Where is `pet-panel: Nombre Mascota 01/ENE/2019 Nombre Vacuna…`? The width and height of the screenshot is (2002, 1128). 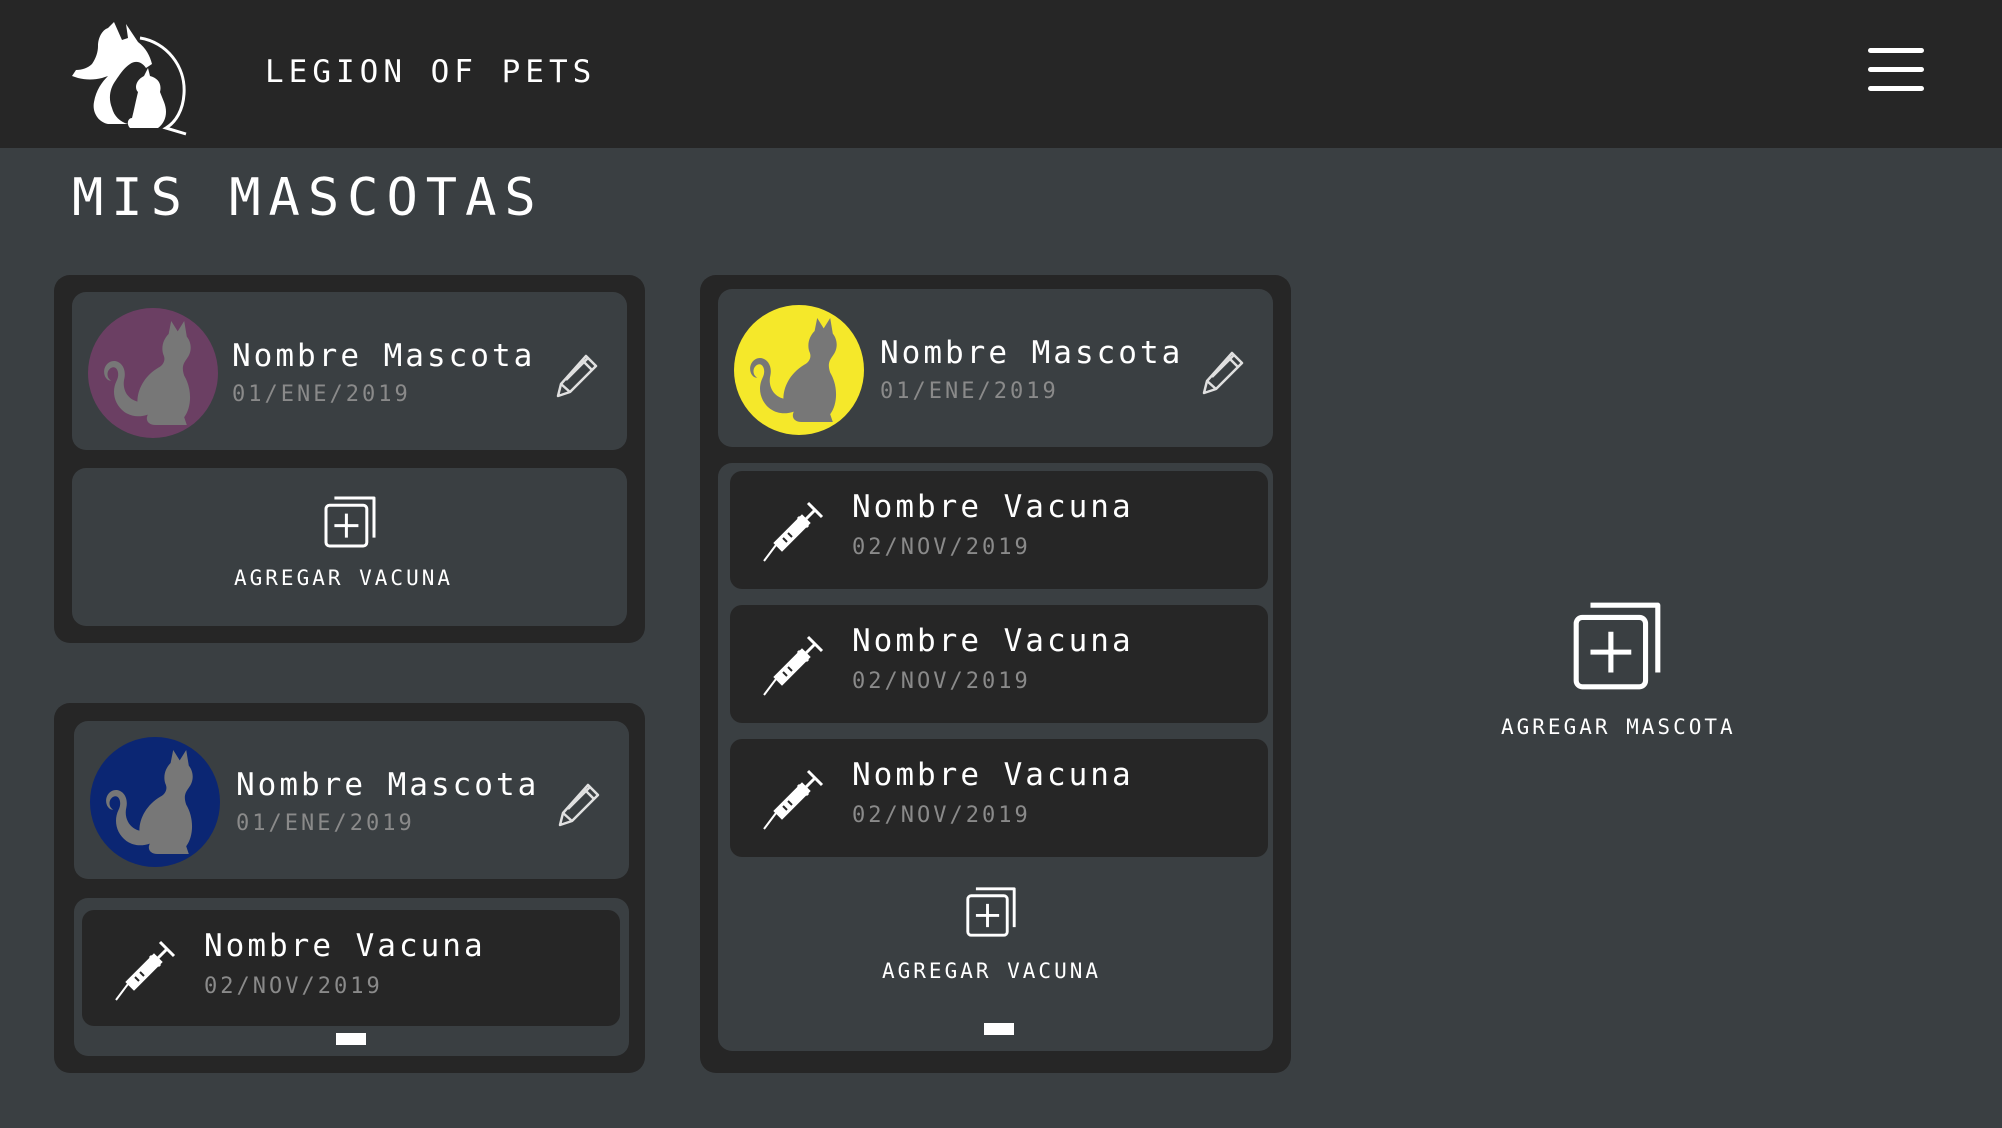
pet-panel: Nombre Mascota 01/ENE/2019 Nombre Vacuna… is located at coordinates (349, 888).